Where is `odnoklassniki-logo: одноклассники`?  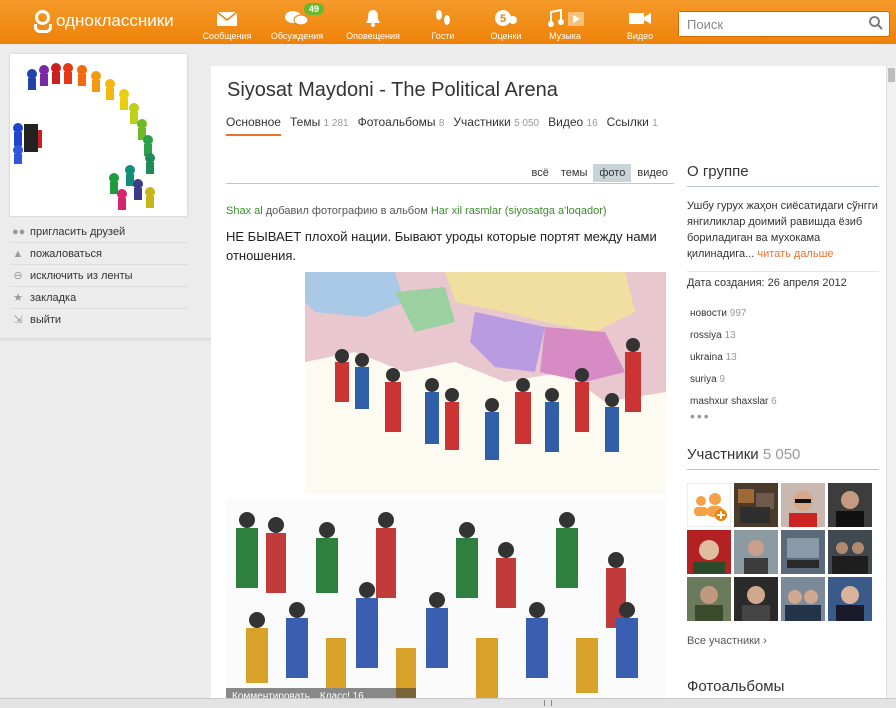 odnoklassniki-logo: одноклассники is located at coordinates (103, 21).